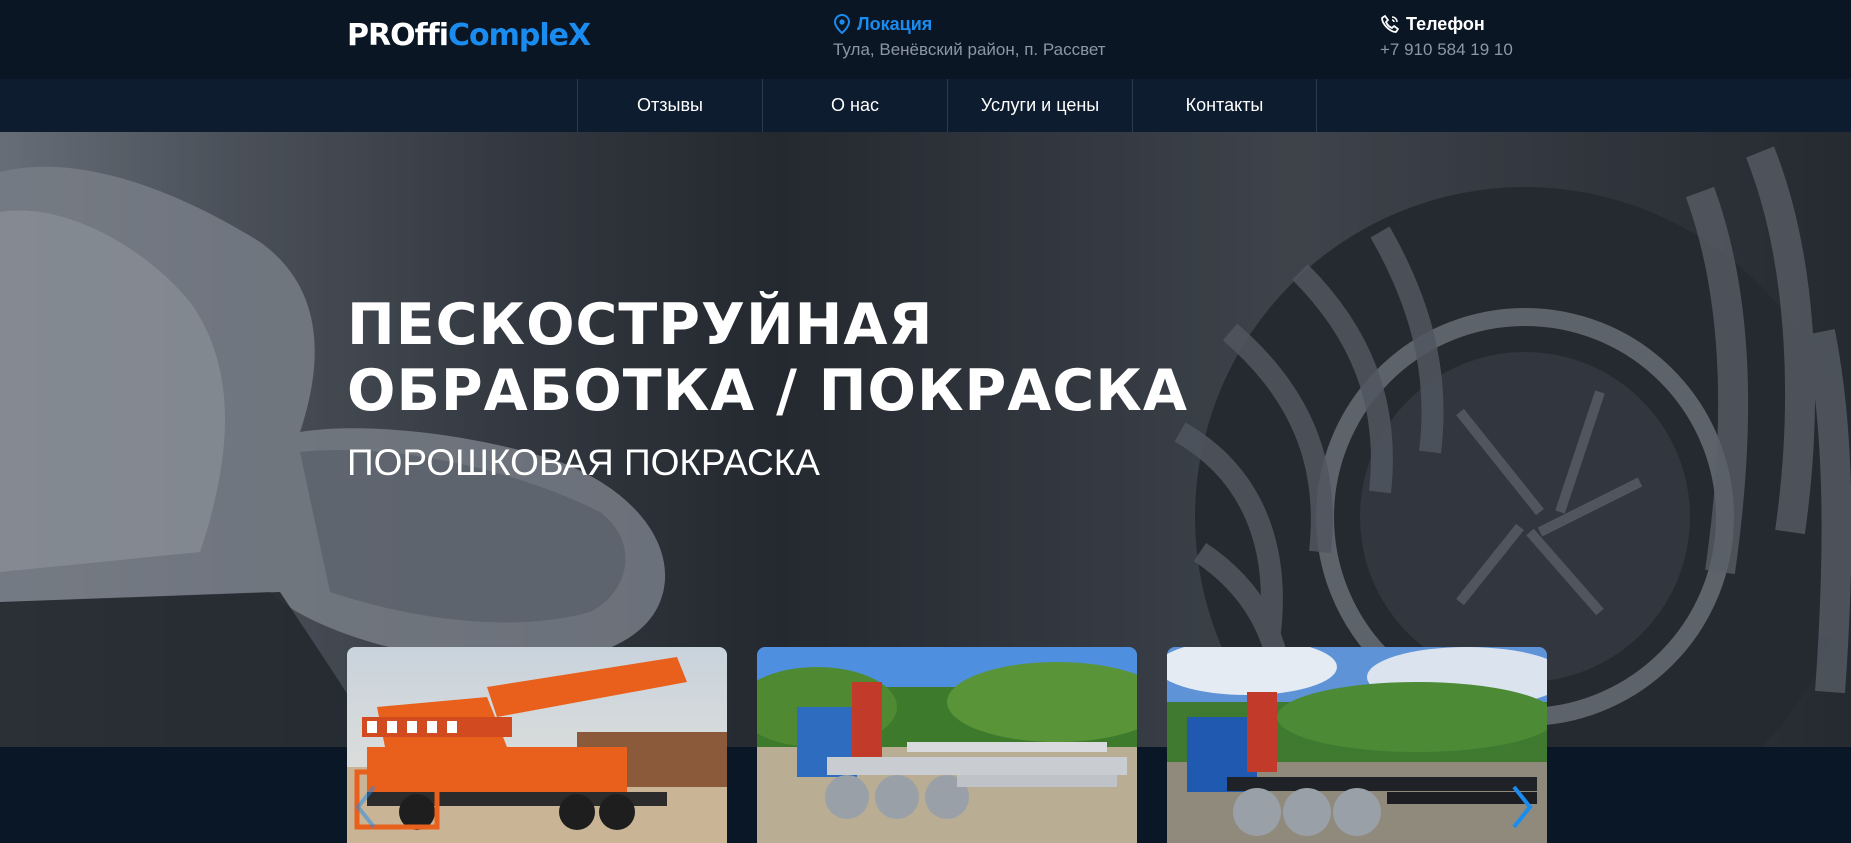 The width and height of the screenshot is (1851, 843). I want to click on phone-number: +7 910 584 19 10, so click(1446, 50).